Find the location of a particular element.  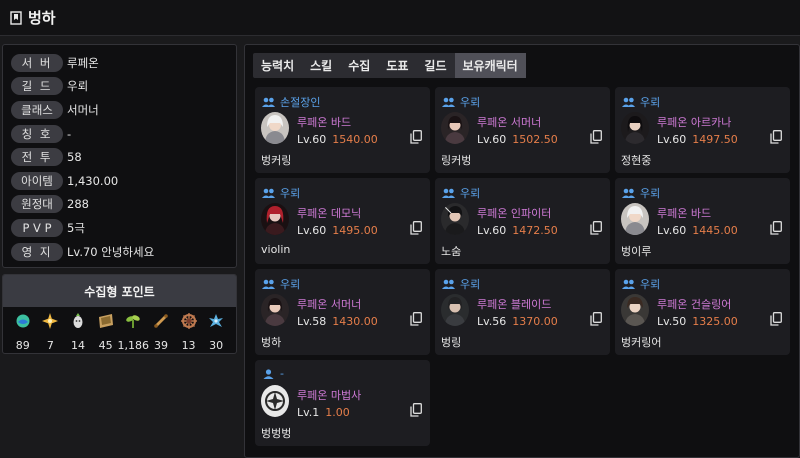

tab-collection: 수집 is located at coordinates (359, 65).